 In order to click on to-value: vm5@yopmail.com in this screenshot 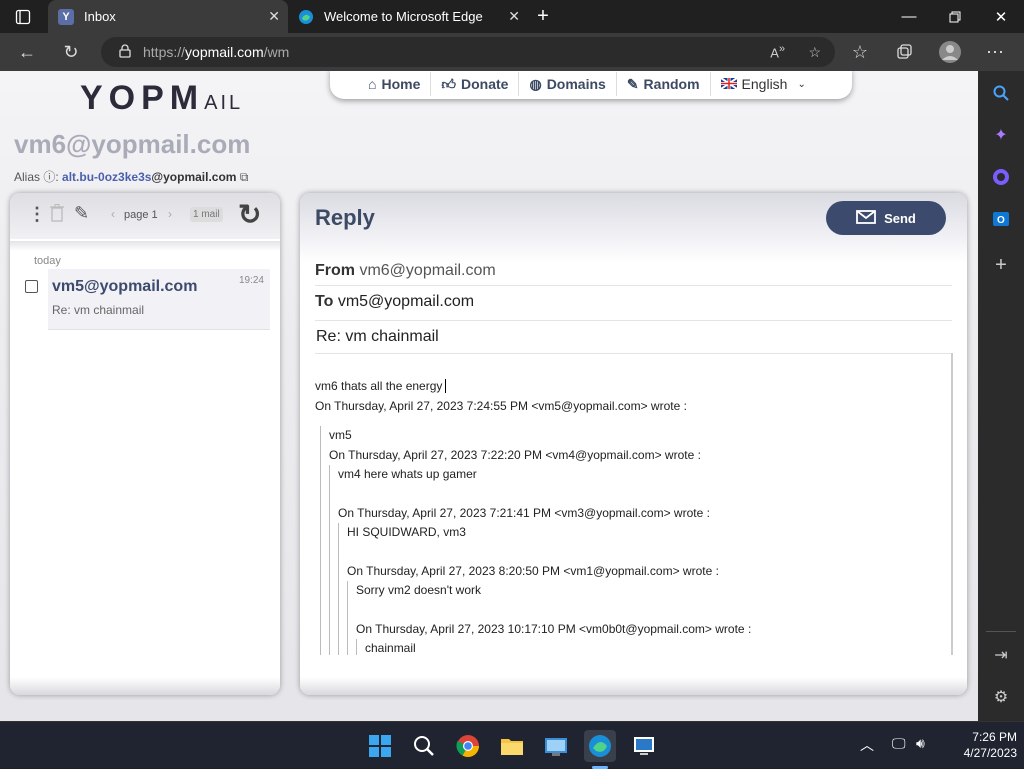, I will do `click(406, 301)`.